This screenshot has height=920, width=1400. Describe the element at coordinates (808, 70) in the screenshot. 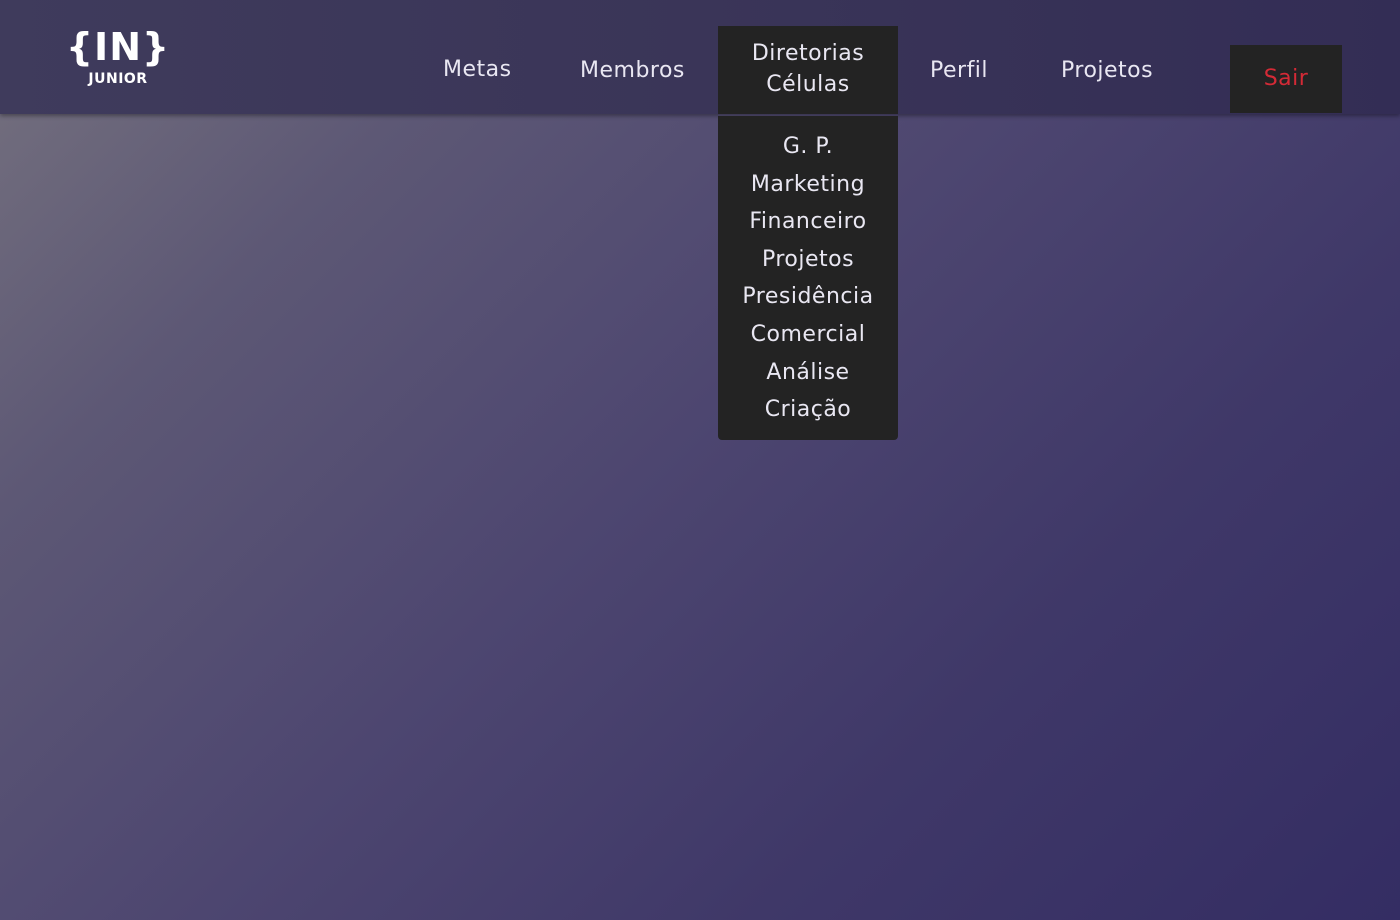

I see `diretorias-dropdown-toggle: Diretorias Células` at that location.